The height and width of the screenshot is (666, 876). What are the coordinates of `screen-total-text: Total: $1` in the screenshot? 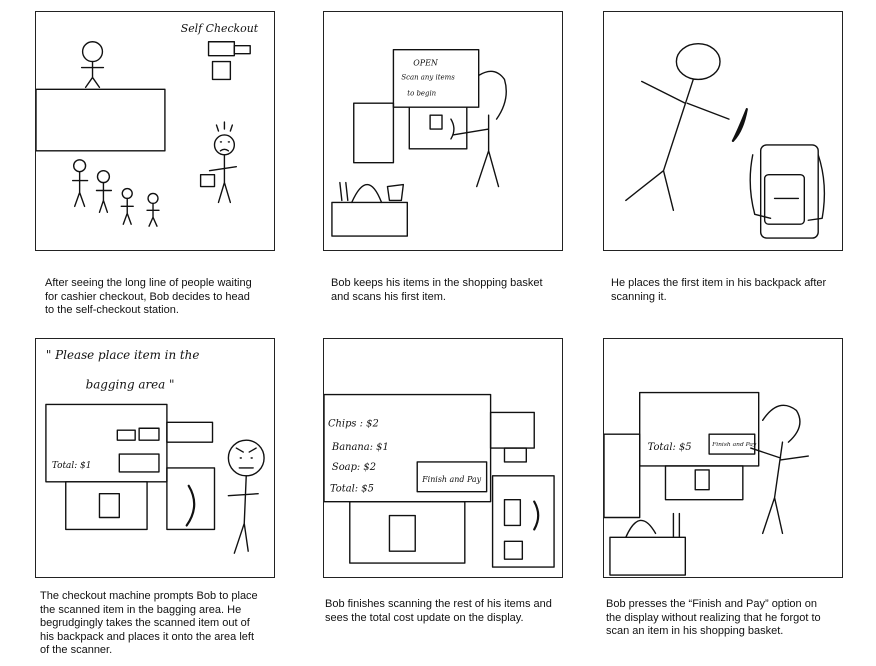 It's located at (72, 466).